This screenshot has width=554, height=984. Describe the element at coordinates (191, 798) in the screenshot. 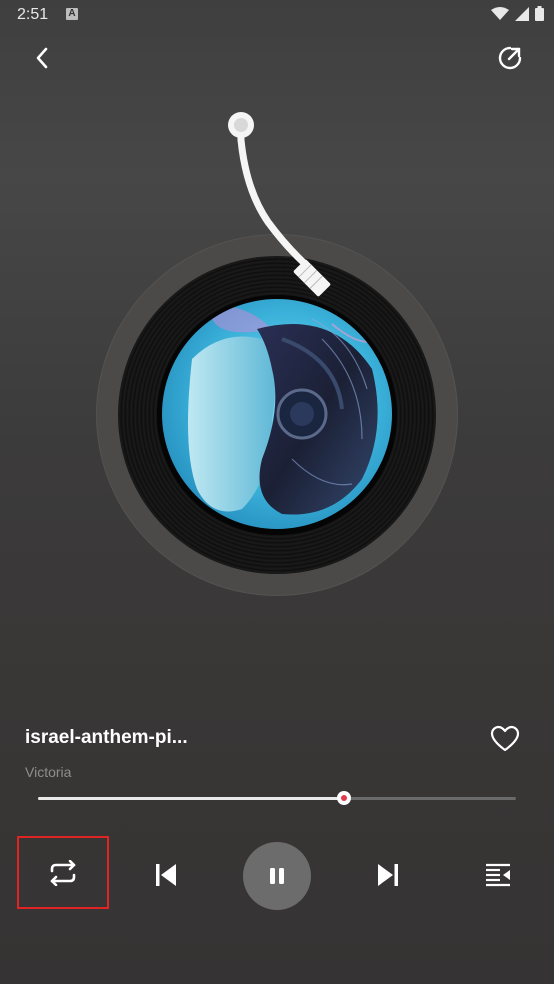

I see `progress-fill` at that location.